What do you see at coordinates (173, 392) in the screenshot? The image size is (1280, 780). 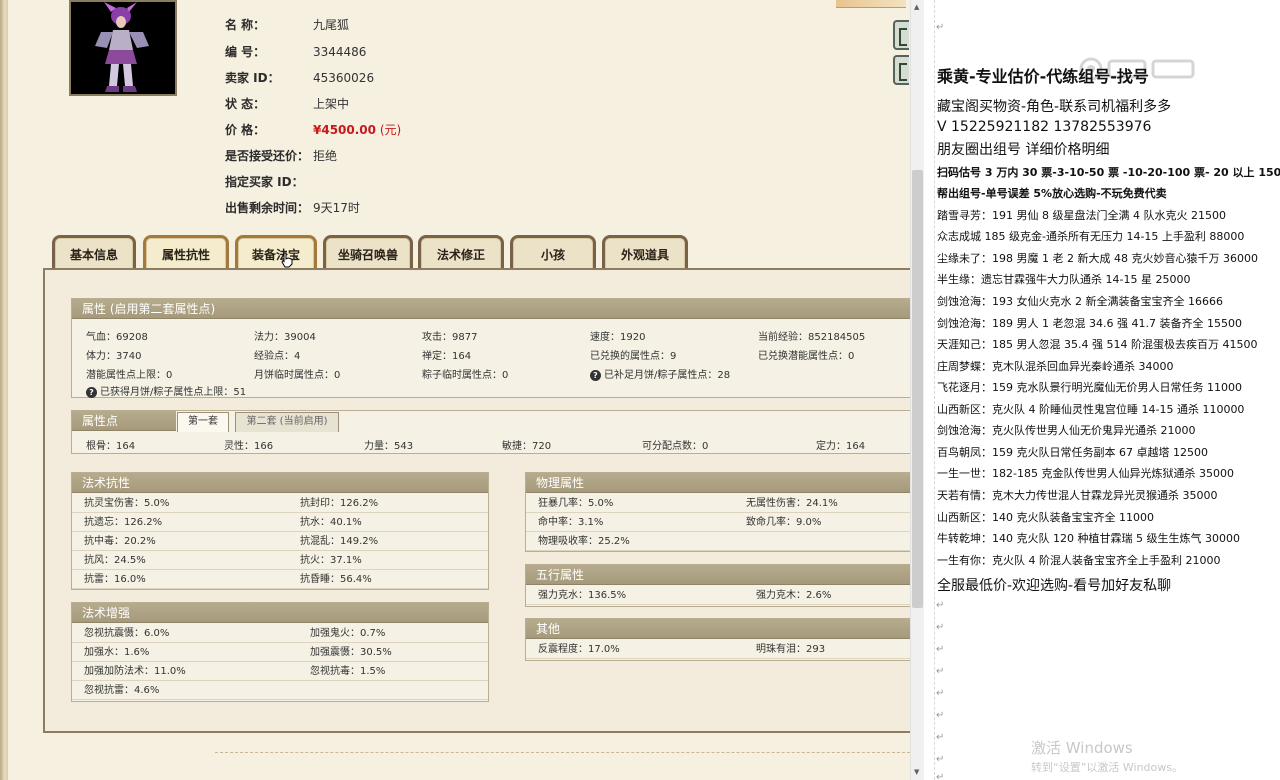 I see `mooncake-limit-text: 已获得月饼/粽子属性点上限：51` at bounding box center [173, 392].